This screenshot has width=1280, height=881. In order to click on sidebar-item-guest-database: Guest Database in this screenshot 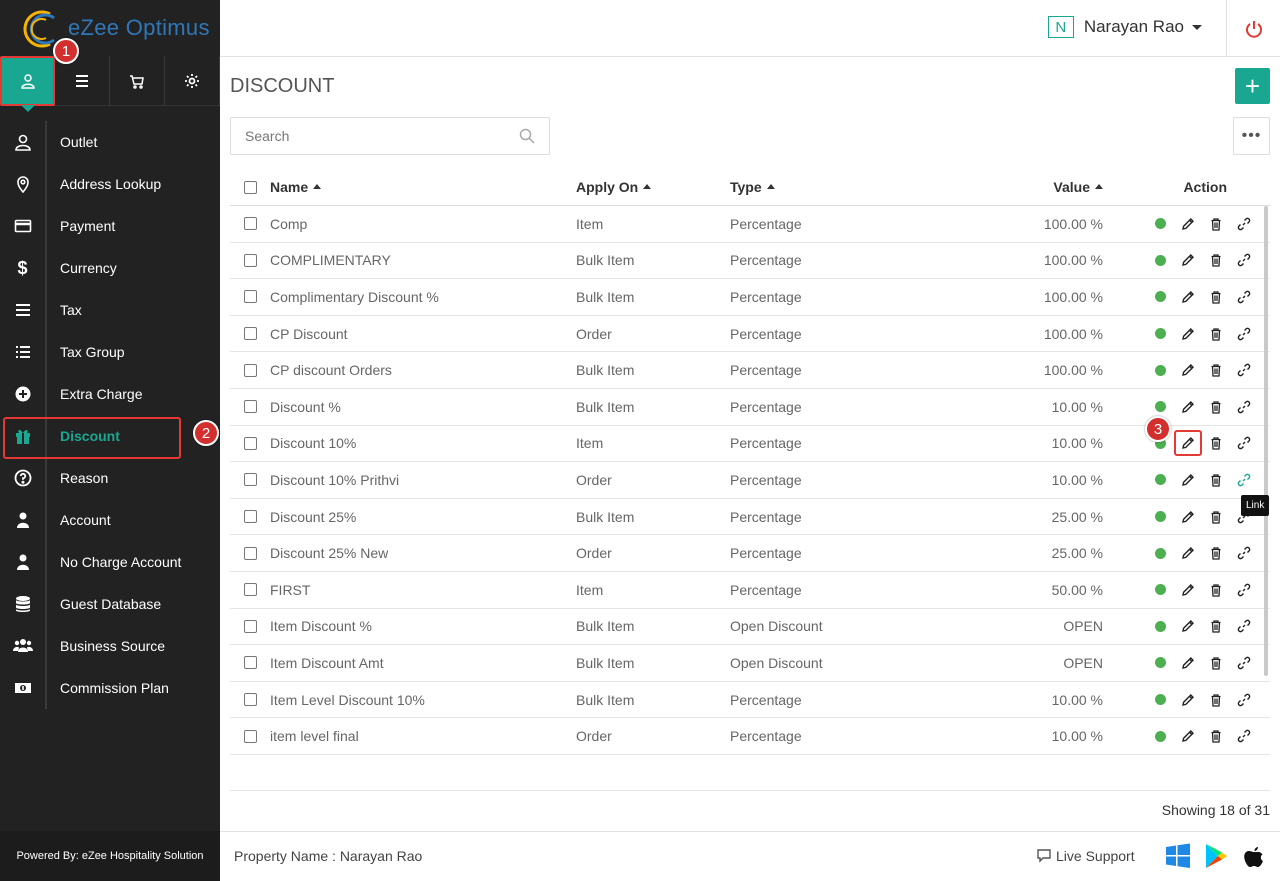, I will do `click(110, 604)`.